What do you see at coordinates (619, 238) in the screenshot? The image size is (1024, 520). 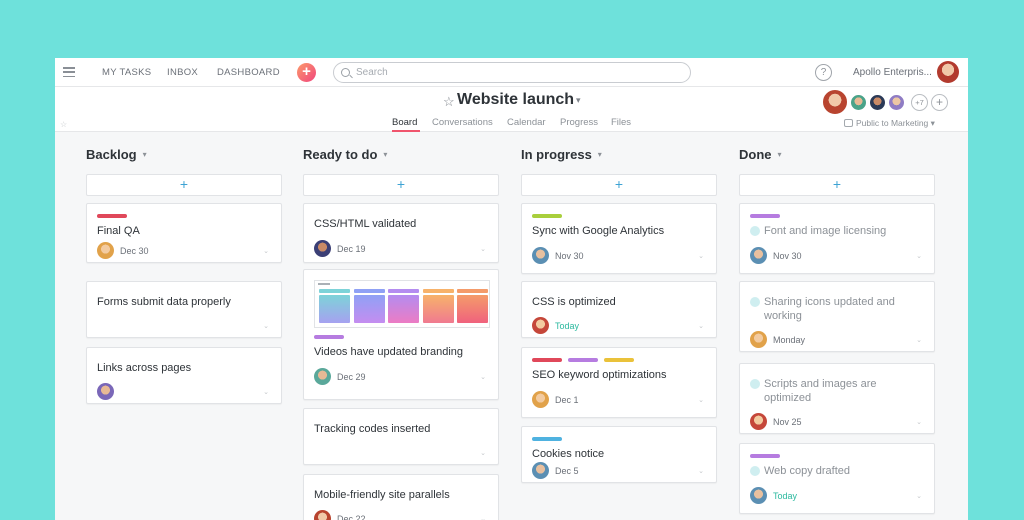 I see `task-card: Sync with Google Analytics Nov 30 ⌄` at bounding box center [619, 238].